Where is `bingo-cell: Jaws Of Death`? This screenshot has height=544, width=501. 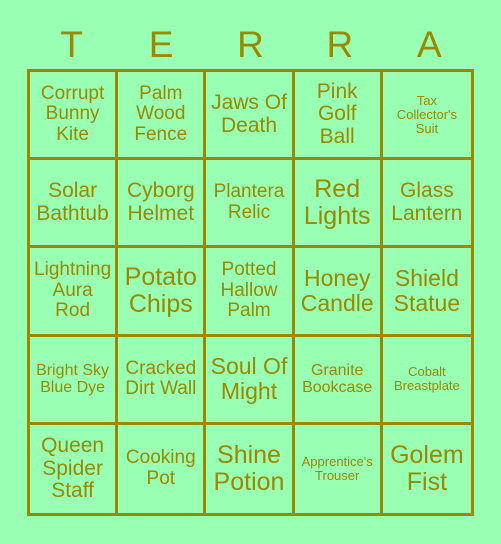
bingo-cell: Jaws Of Death is located at coordinates (250, 116).